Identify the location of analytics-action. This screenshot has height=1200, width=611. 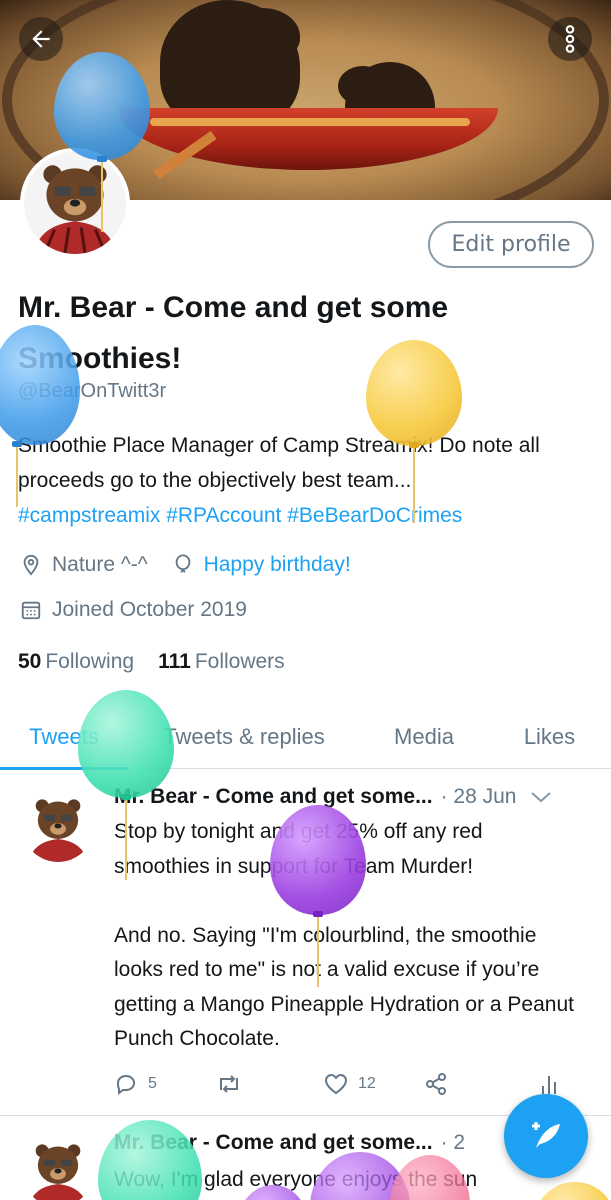
(549, 1084).